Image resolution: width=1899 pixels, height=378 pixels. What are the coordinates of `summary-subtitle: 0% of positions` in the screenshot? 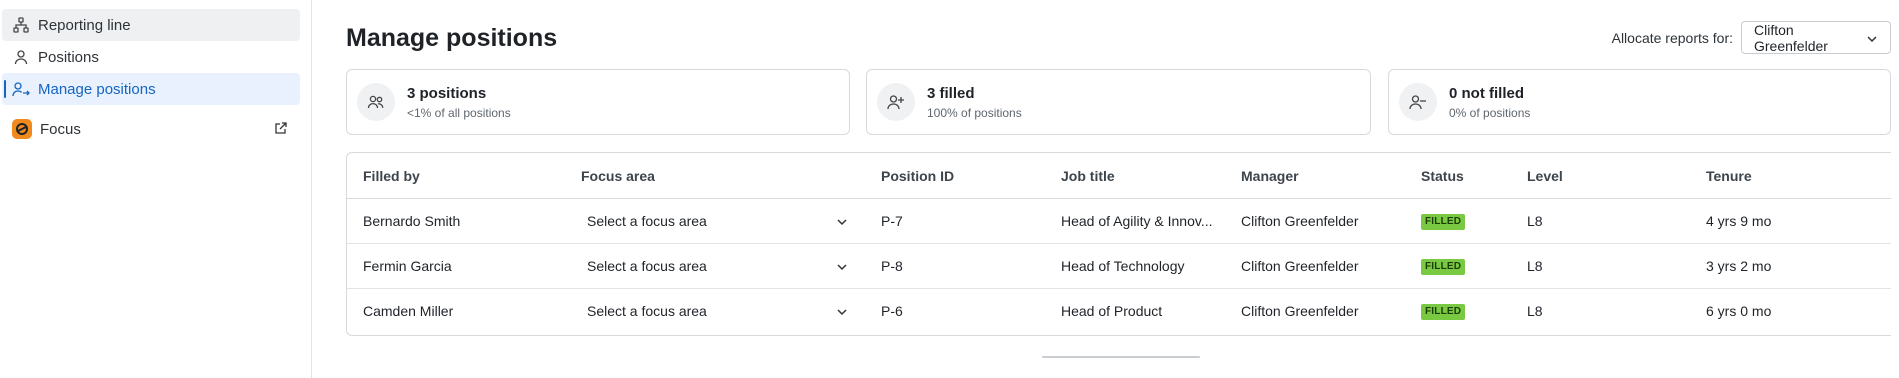 It's located at (1490, 112).